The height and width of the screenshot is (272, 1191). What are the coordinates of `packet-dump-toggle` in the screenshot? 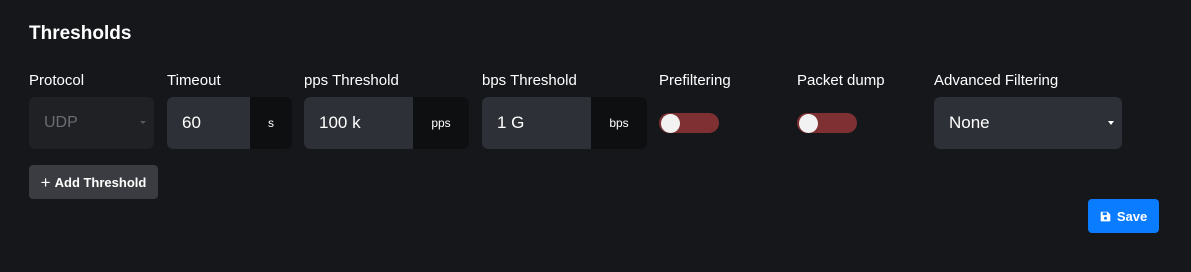 It's located at (827, 123).